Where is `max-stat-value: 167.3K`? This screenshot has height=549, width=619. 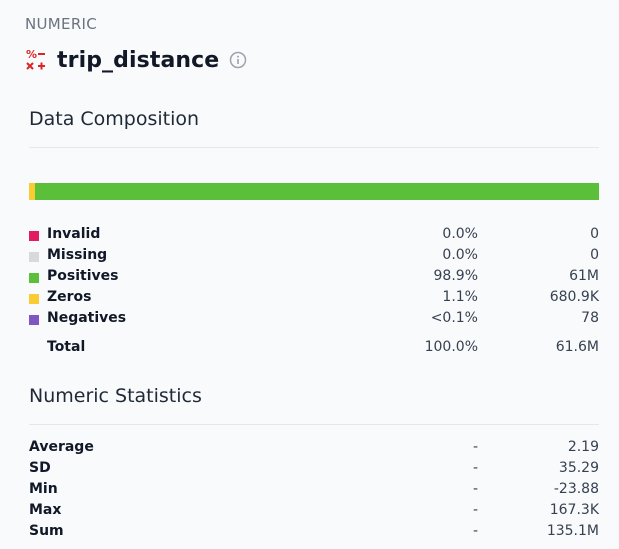 max-stat-value: 167.3K is located at coordinates (574, 510).